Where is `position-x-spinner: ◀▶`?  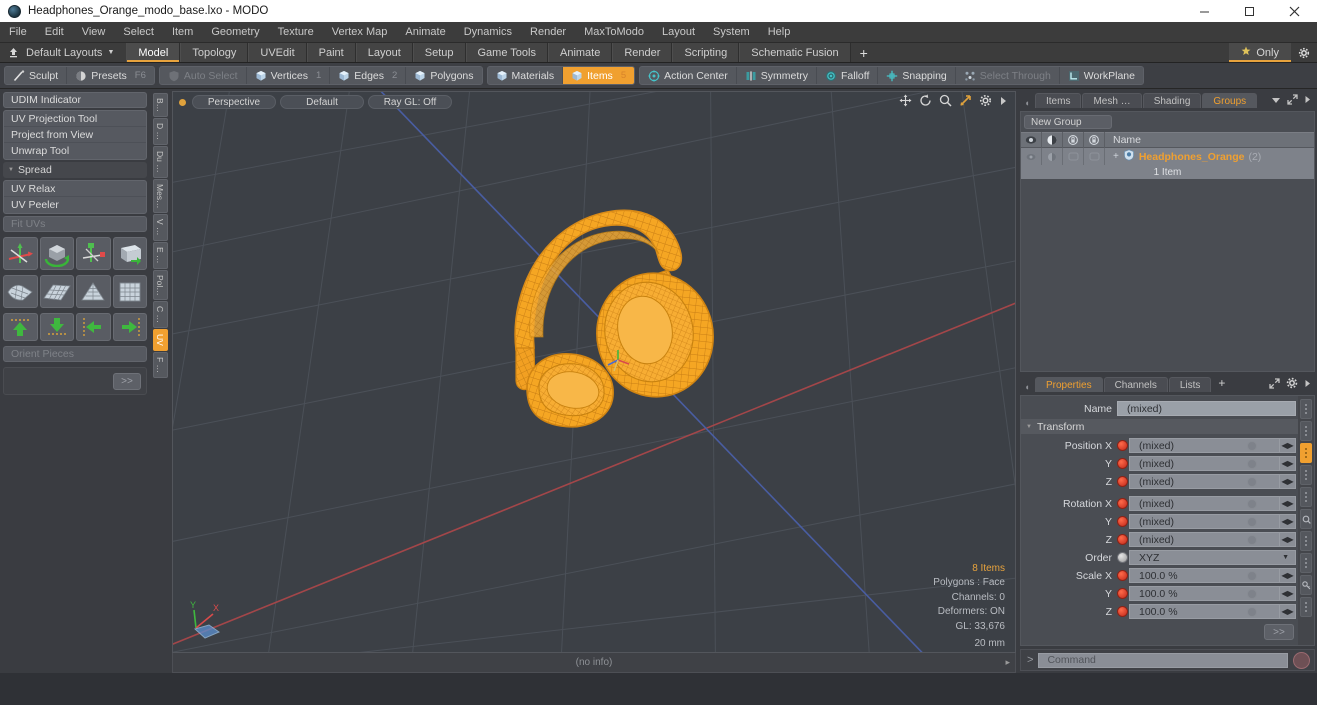
position-x-spinner: ◀▶ is located at coordinates (1288, 445).